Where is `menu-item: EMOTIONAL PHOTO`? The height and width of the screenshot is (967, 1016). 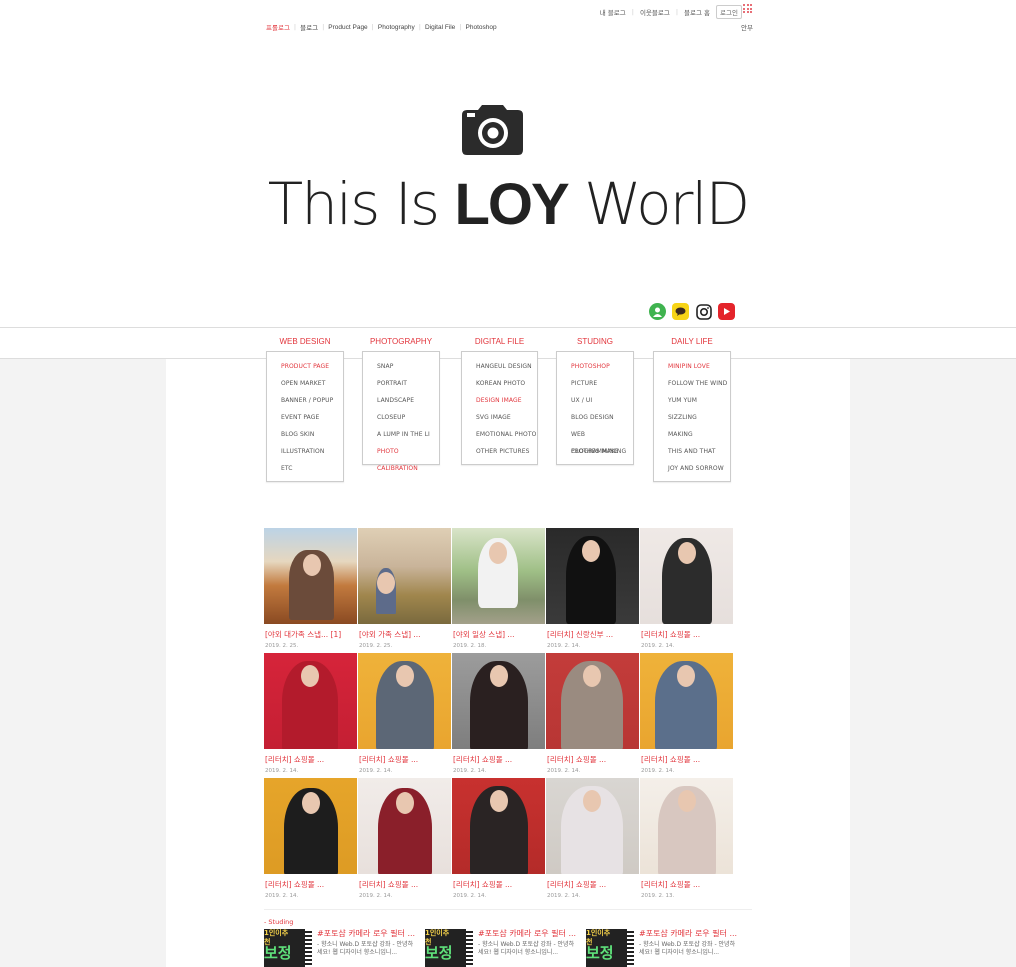
menu-item: EMOTIONAL PHOTO is located at coordinates (506, 434).